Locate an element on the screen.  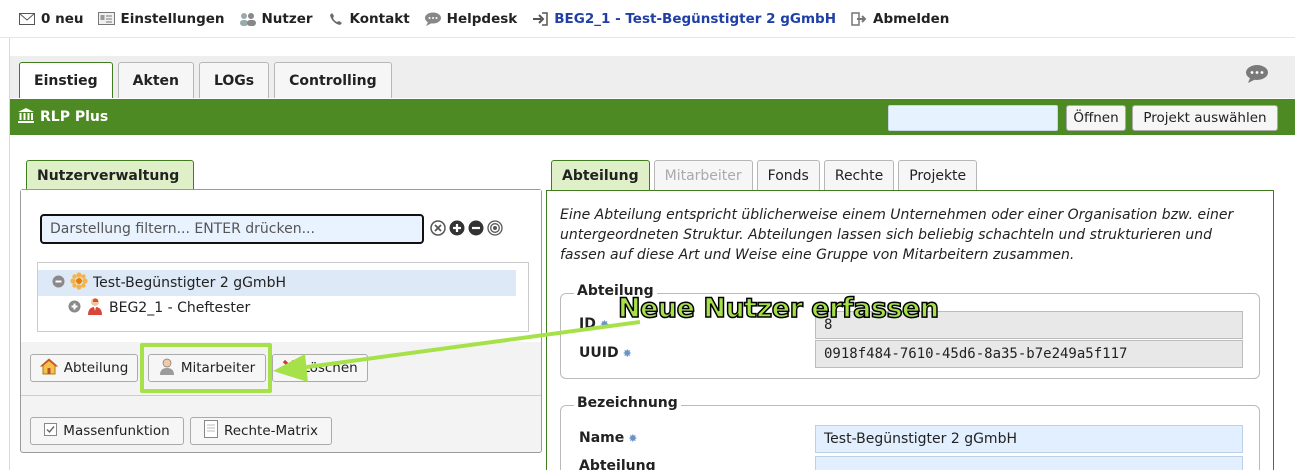
users-link: Nutzer is located at coordinates (276, 19).